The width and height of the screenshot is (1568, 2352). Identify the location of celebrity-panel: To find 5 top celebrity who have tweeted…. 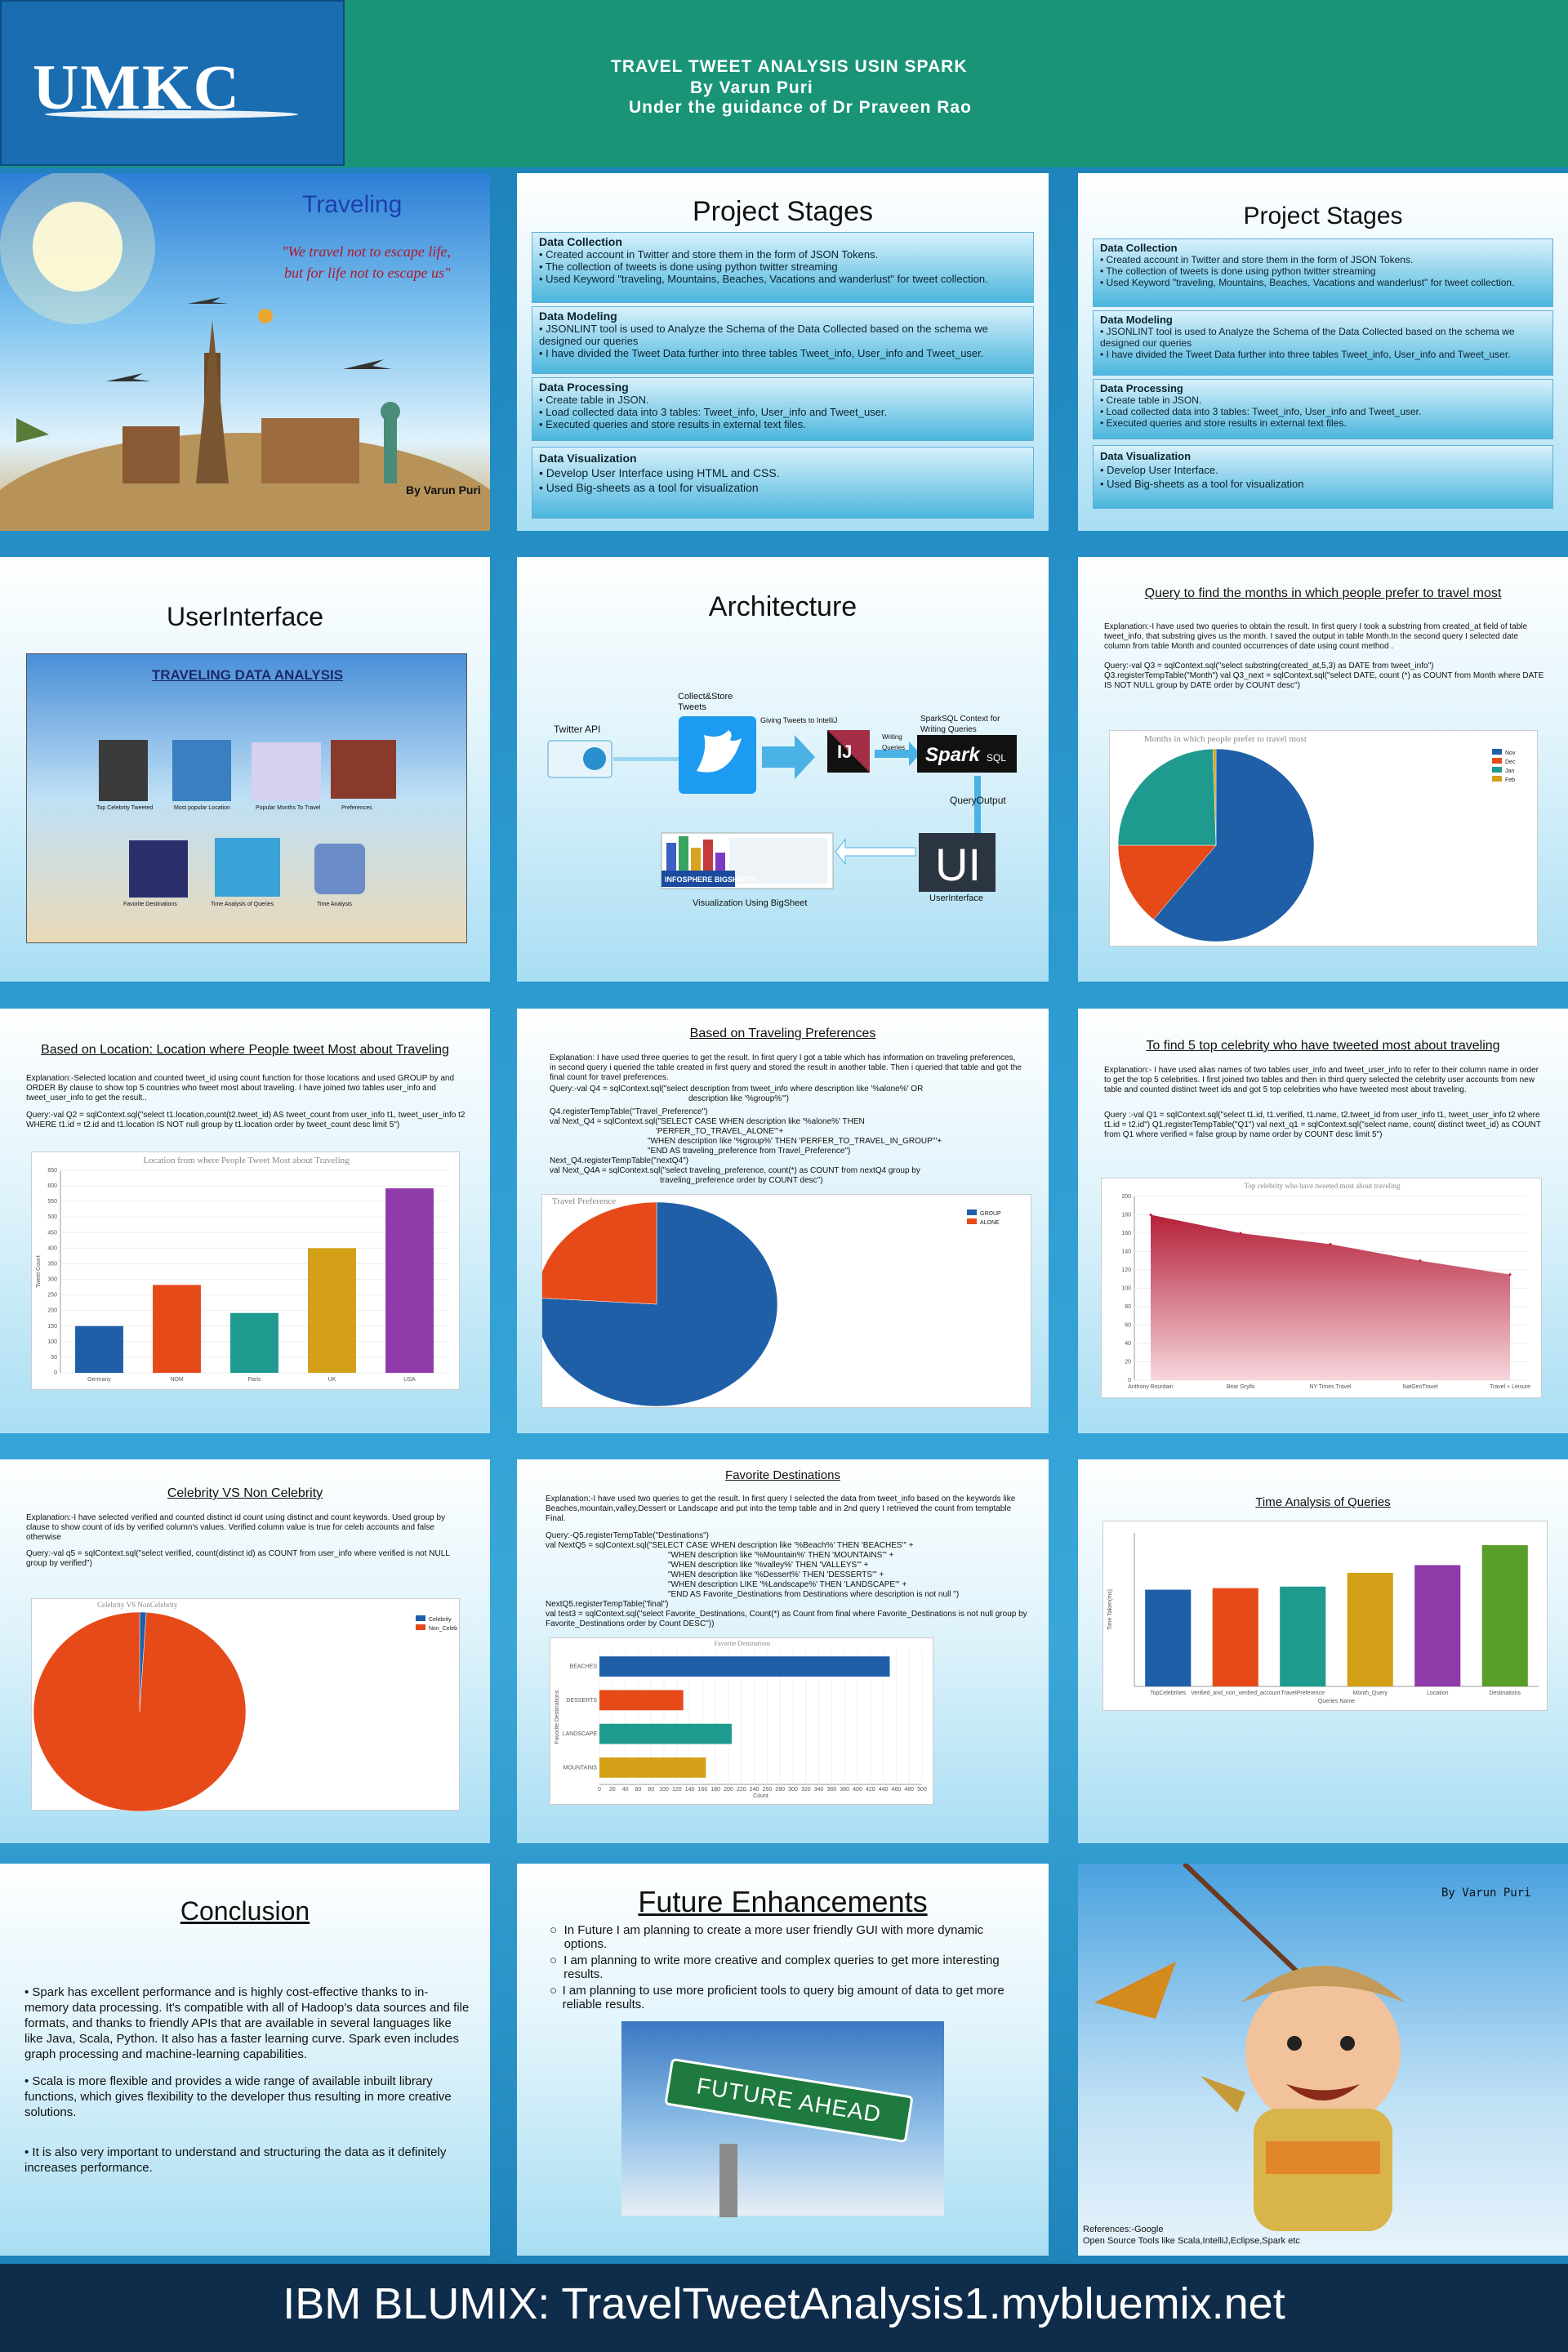
(1323, 1221).